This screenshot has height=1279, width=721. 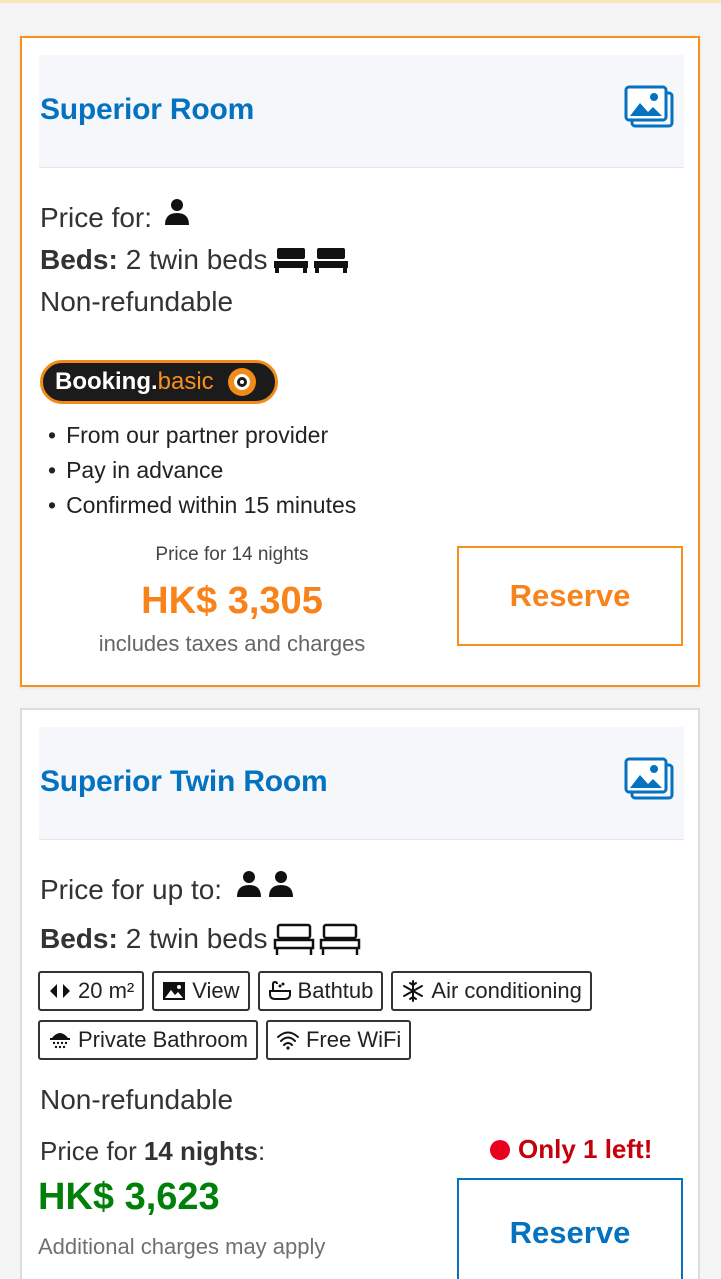 What do you see at coordinates (361, 111) in the screenshot?
I see `room-card-header: Superior Room` at bounding box center [361, 111].